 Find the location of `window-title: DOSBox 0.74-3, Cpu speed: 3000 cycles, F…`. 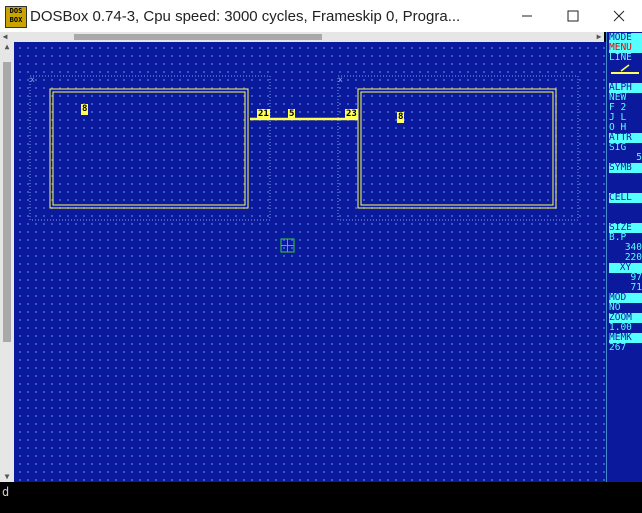

window-title: DOSBox 0.74-3, Cpu speed: 3000 cycles, F… is located at coordinates (245, 16).